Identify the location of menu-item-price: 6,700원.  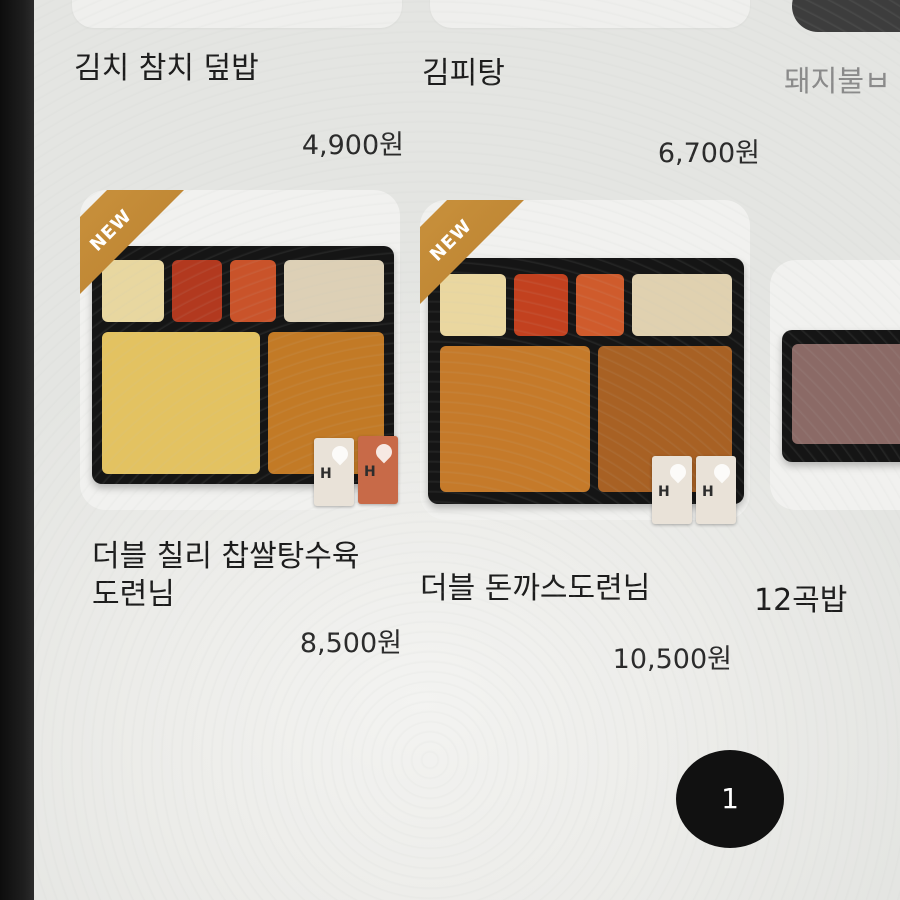
(708, 153).